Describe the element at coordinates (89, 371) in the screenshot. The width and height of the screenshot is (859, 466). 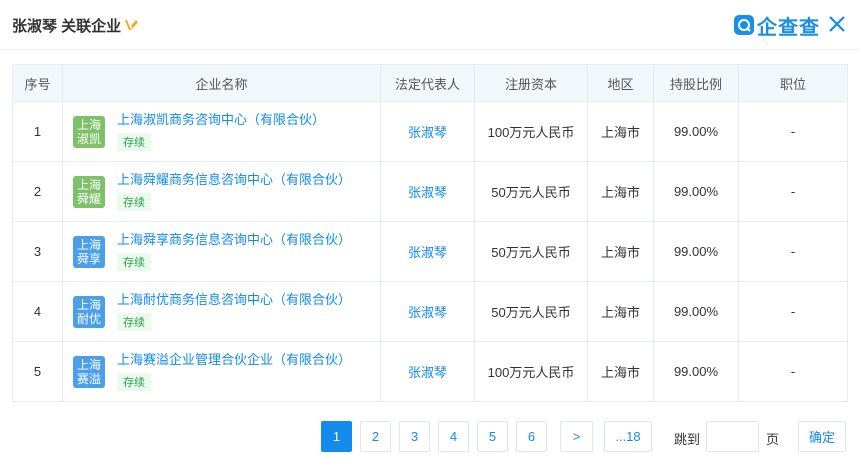
I see `company-logo: 上海 赛溢` at that location.